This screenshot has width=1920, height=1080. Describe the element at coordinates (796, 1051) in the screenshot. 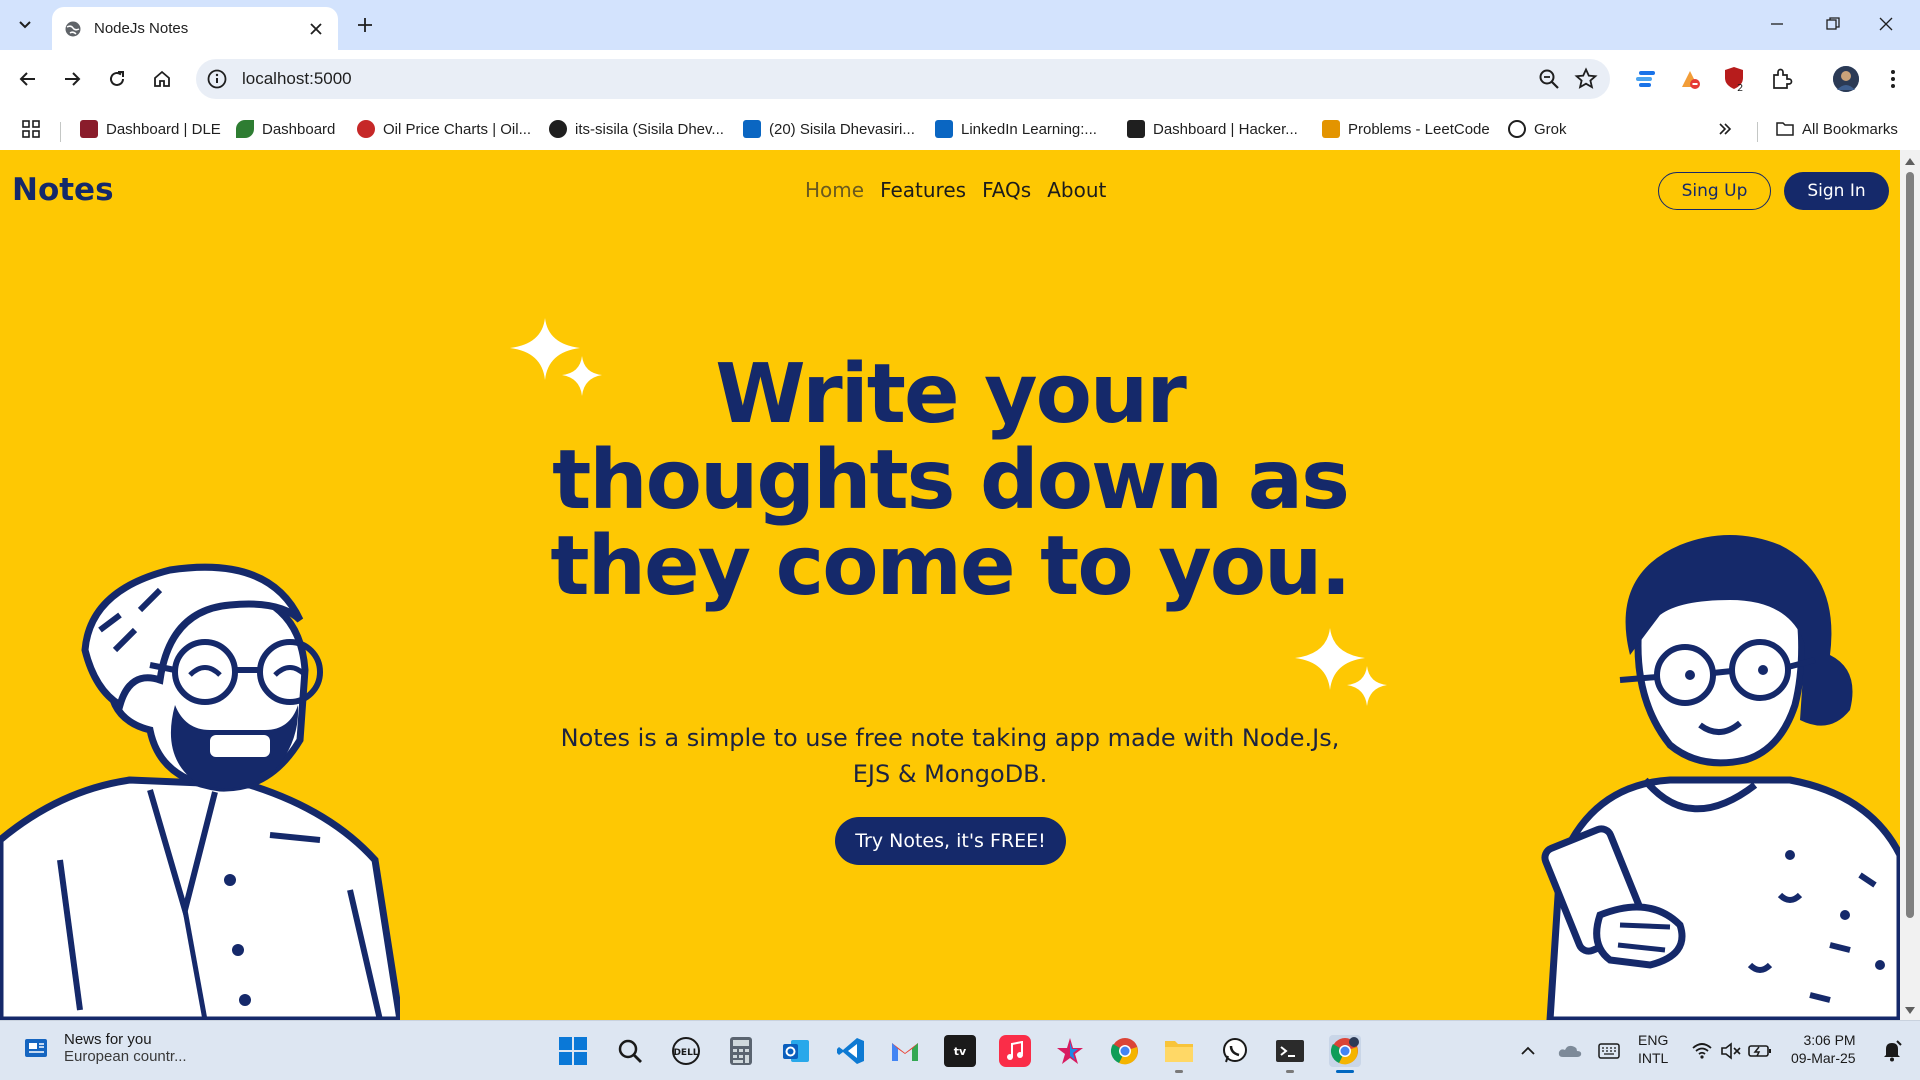

I see `outlook-icon` at that location.